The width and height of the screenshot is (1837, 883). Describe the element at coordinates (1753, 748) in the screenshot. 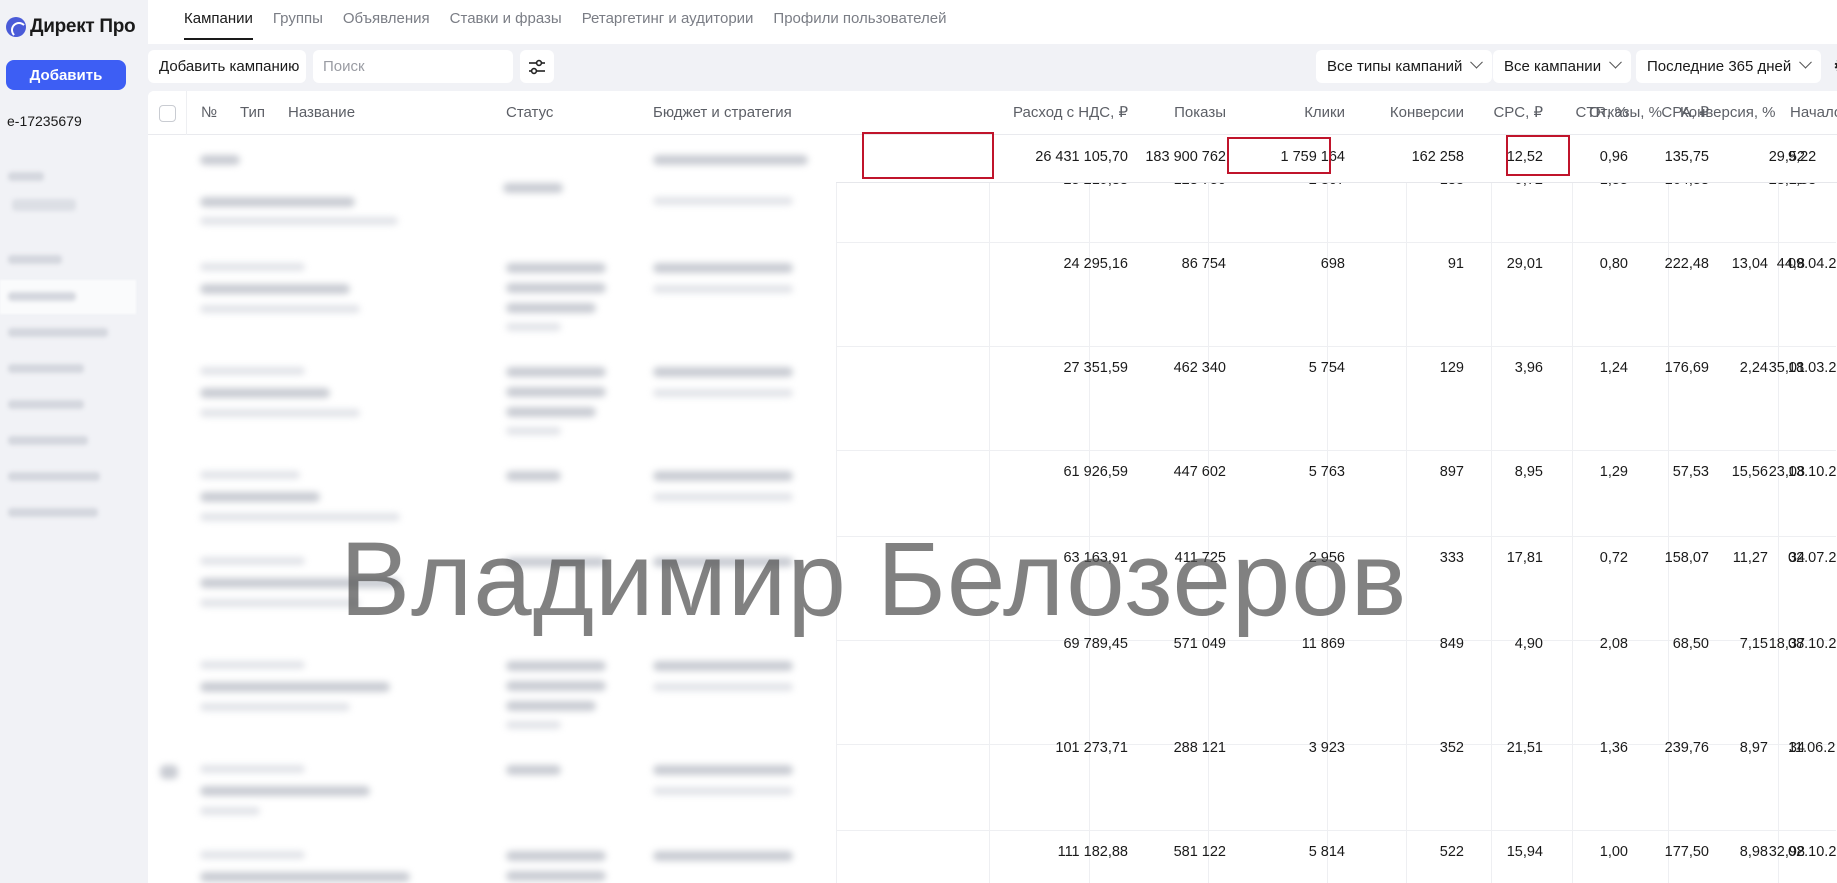

I see `row-conv-rate: 8,97` at that location.